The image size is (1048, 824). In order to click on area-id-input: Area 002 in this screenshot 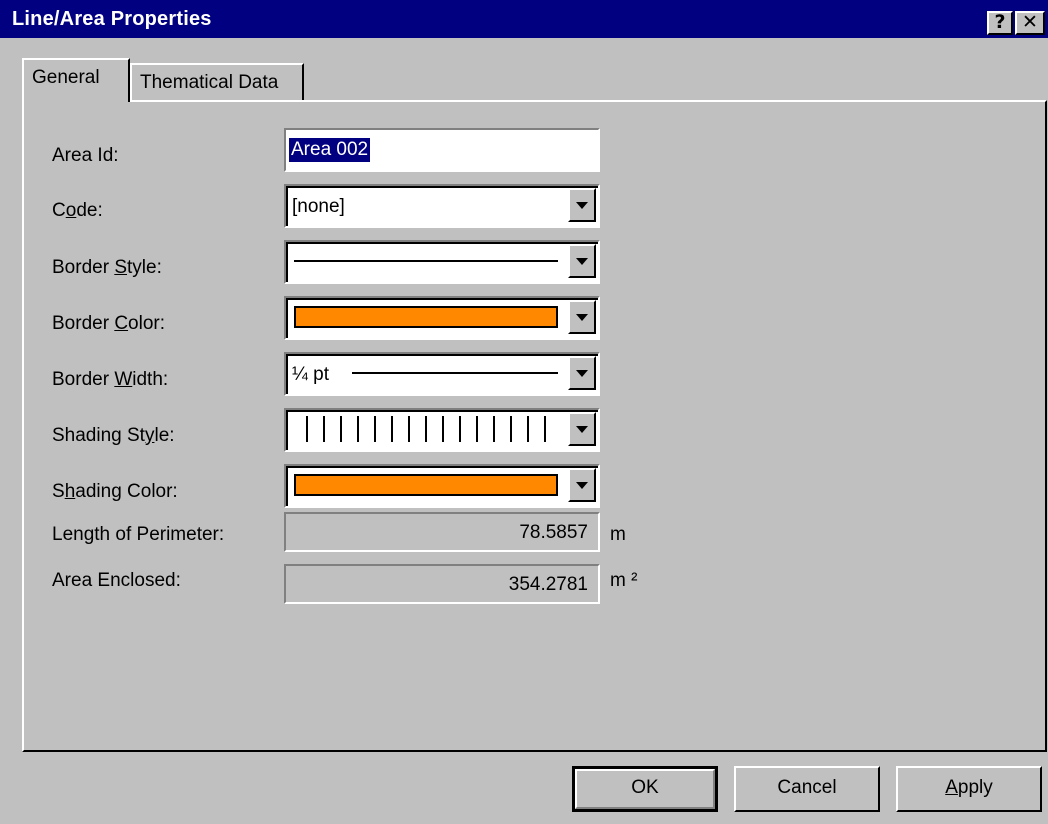, I will do `click(442, 150)`.